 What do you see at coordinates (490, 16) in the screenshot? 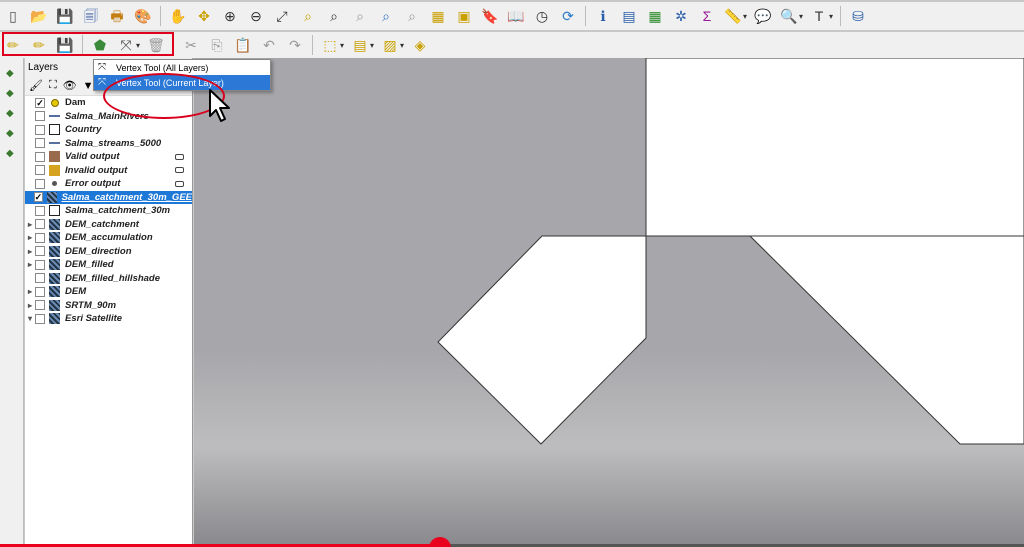
I see `new-bookmark-icon: 🔖` at bounding box center [490, 16].